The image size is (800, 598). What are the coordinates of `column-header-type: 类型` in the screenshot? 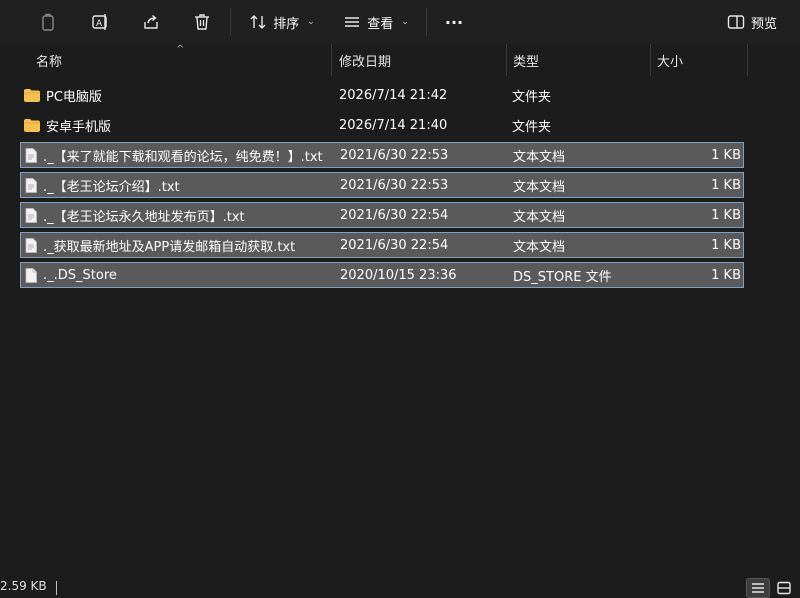 It's located at (579, 60).